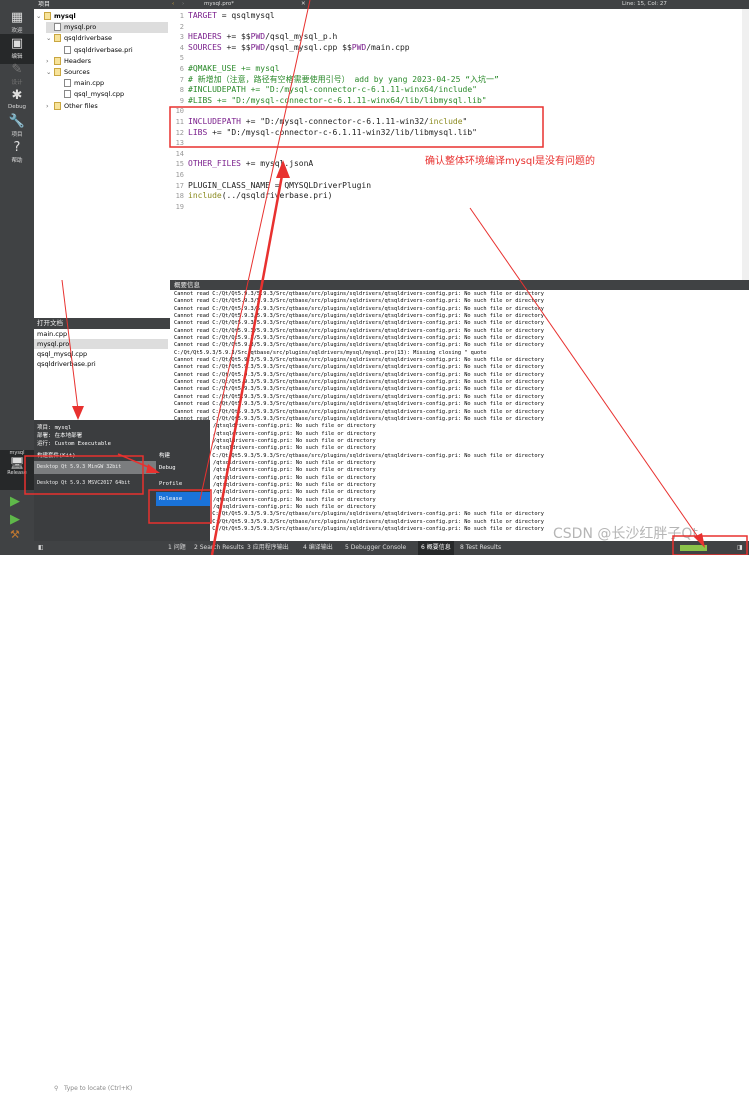 The height and width of the screenshot is (1094, 749). I want to click on kits-header: 构建套件(Kit), so click(56, 456).